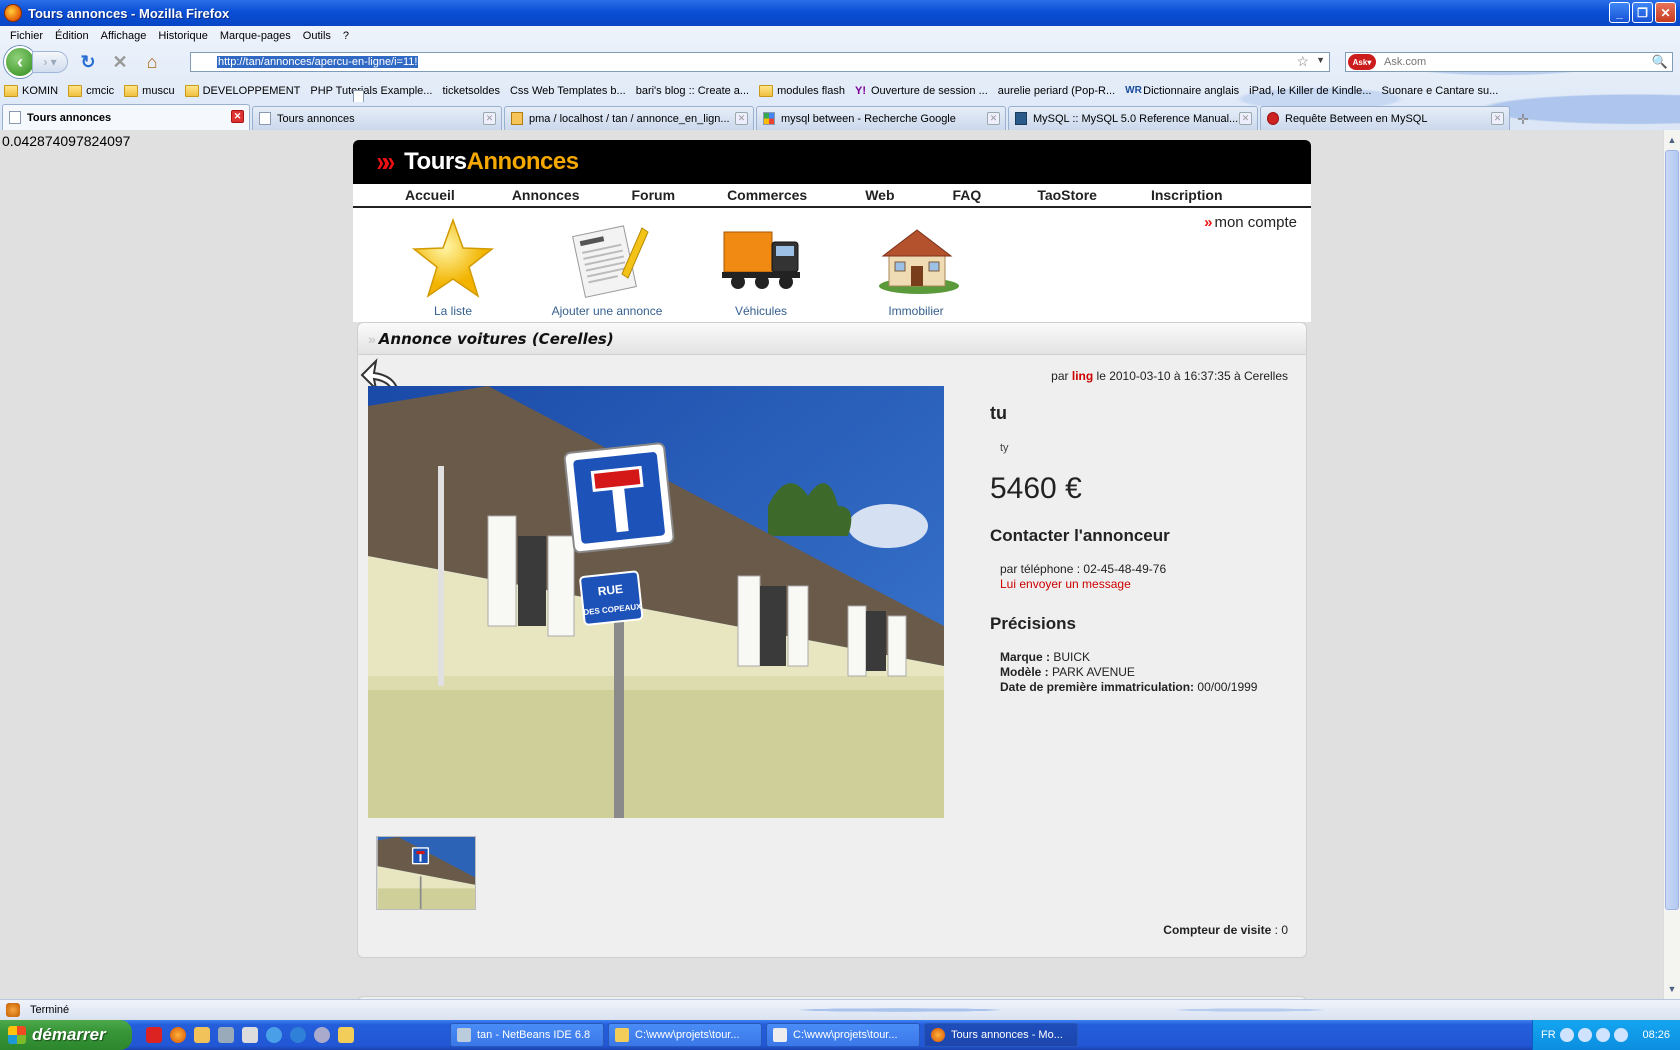  I want to click on search-icon: 🔍, so click(1660, 62).